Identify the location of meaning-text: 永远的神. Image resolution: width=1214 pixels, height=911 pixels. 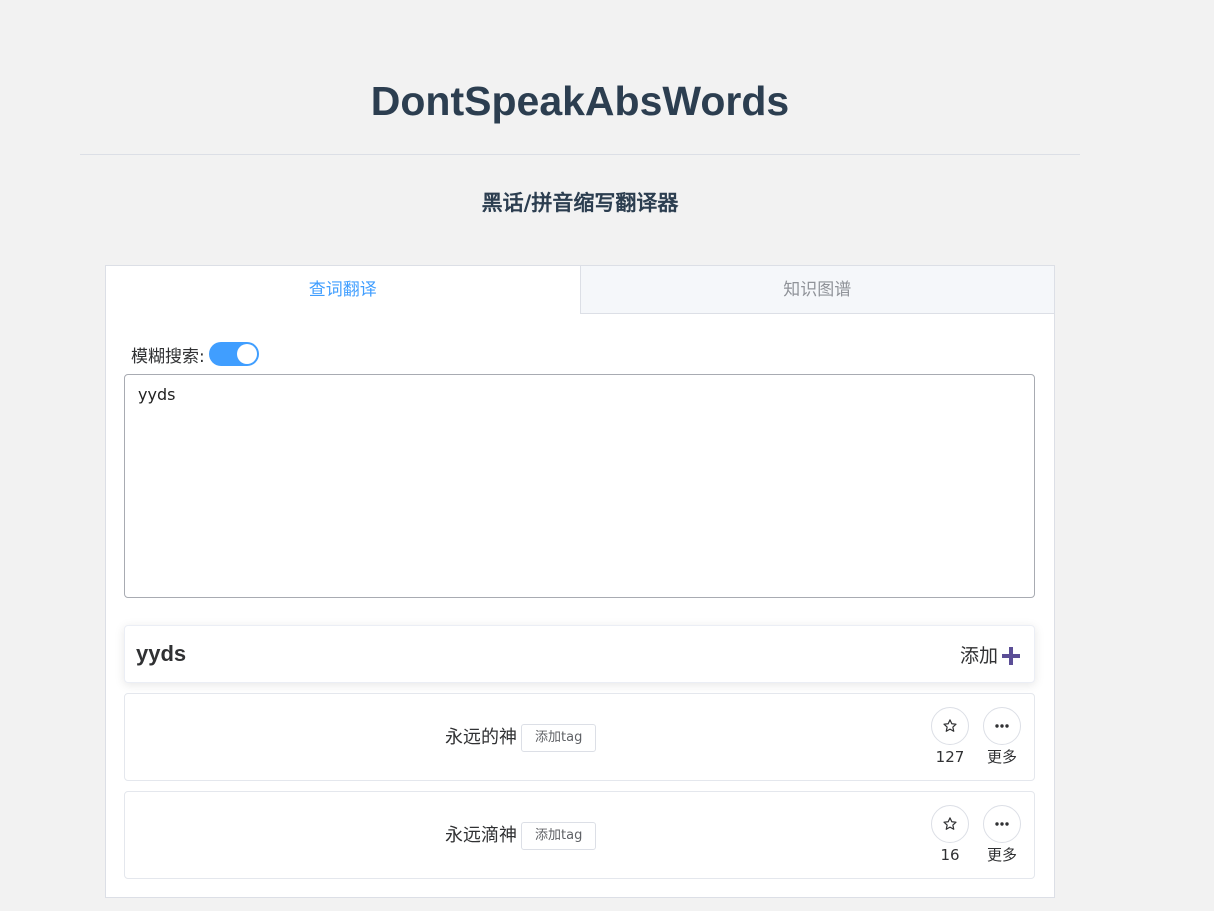
(481, 737).